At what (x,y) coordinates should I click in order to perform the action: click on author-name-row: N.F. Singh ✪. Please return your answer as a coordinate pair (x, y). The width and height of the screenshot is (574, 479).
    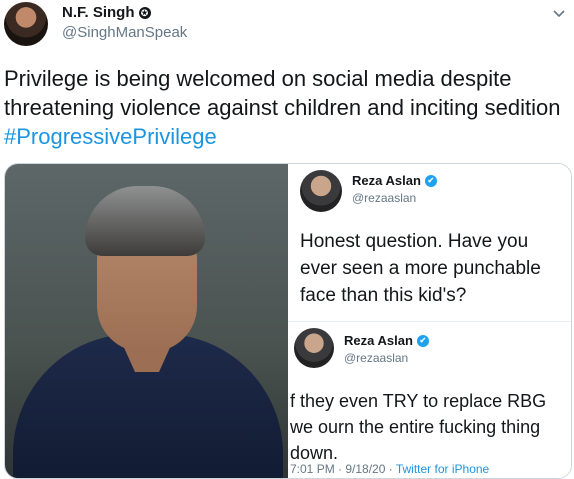
    Looking at the image, I should click on (106, 12).